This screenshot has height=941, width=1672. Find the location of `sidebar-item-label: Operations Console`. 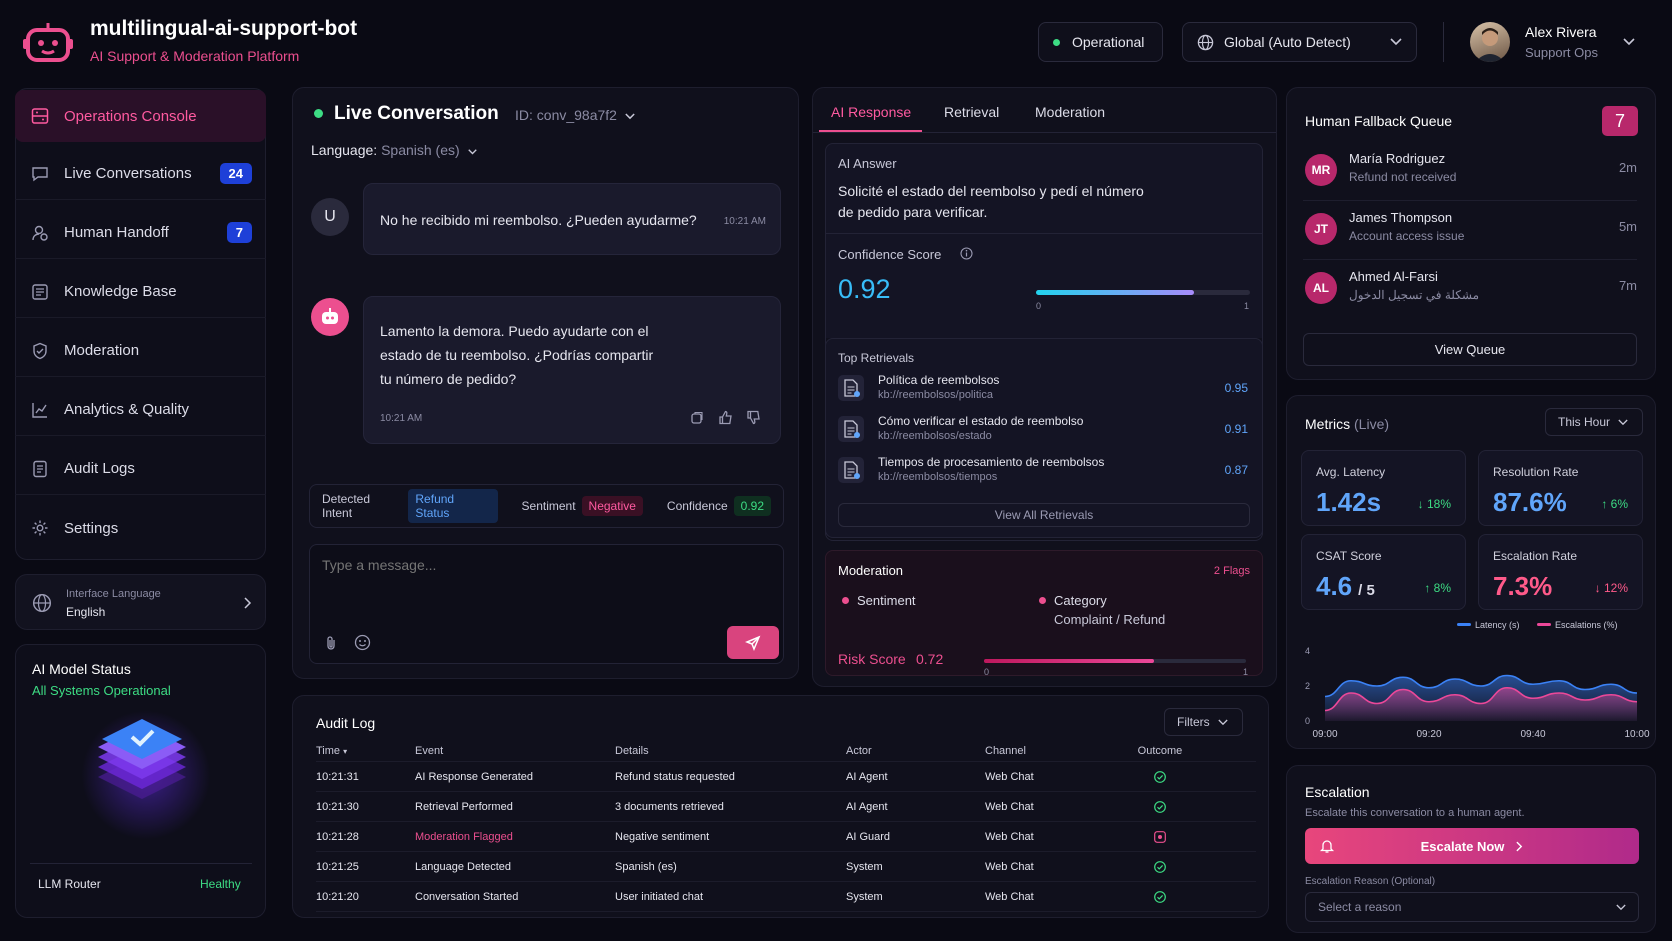

sidebar-item-label: Operations Console is located at coordinates (130, 116).